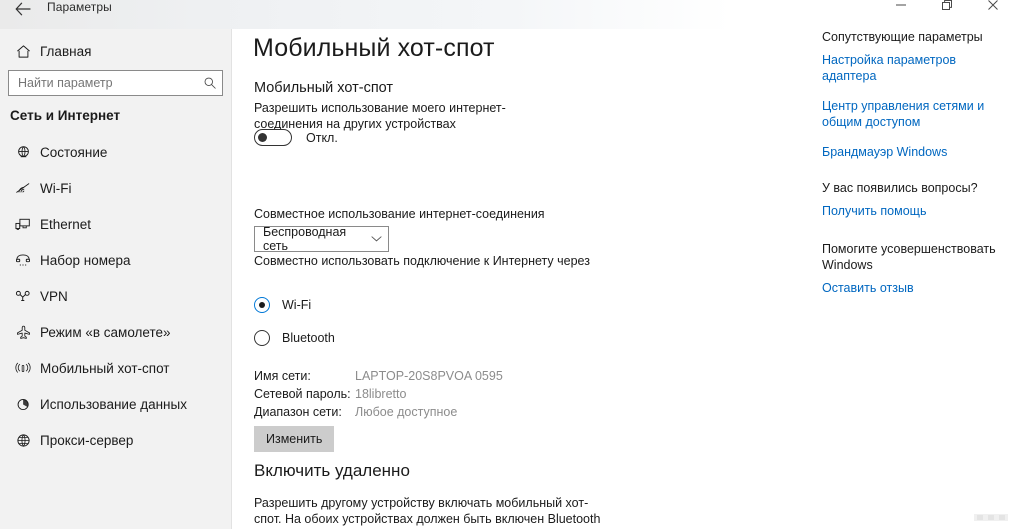 The width and height of the screenshot is (1016, 529). What do you see at coordinates (381, 394) in the screenshot?
I see `info-value: 18libretto` at bounding box center [381, 394].